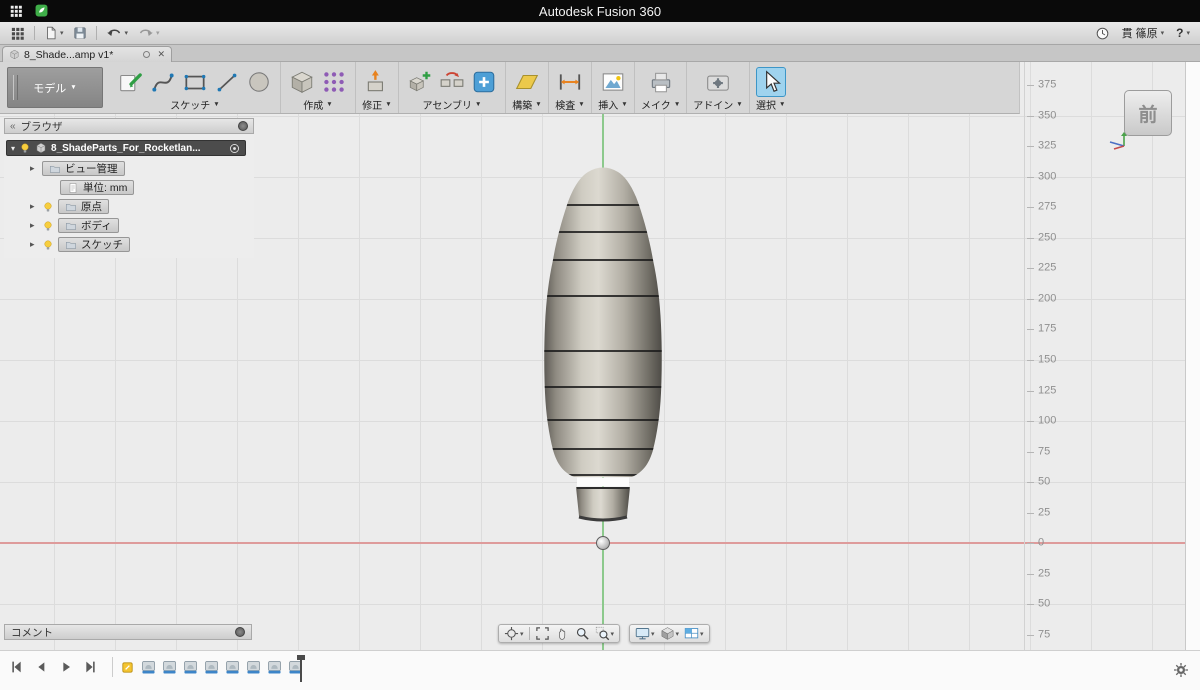 The width and height of the screenshot is (1200, 690). Describe the element at coordinates (612, 105) in the screenshot. I see `ribbon-group-dropdown: 挿入 ▼` at that location.